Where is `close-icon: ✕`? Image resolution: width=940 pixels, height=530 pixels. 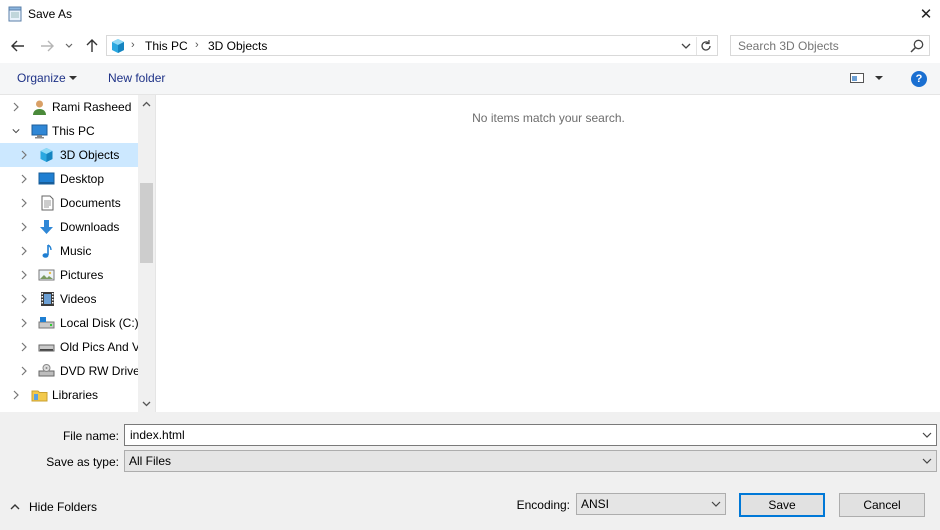
close-icon: ✕ is located at coordinates (926, 14).